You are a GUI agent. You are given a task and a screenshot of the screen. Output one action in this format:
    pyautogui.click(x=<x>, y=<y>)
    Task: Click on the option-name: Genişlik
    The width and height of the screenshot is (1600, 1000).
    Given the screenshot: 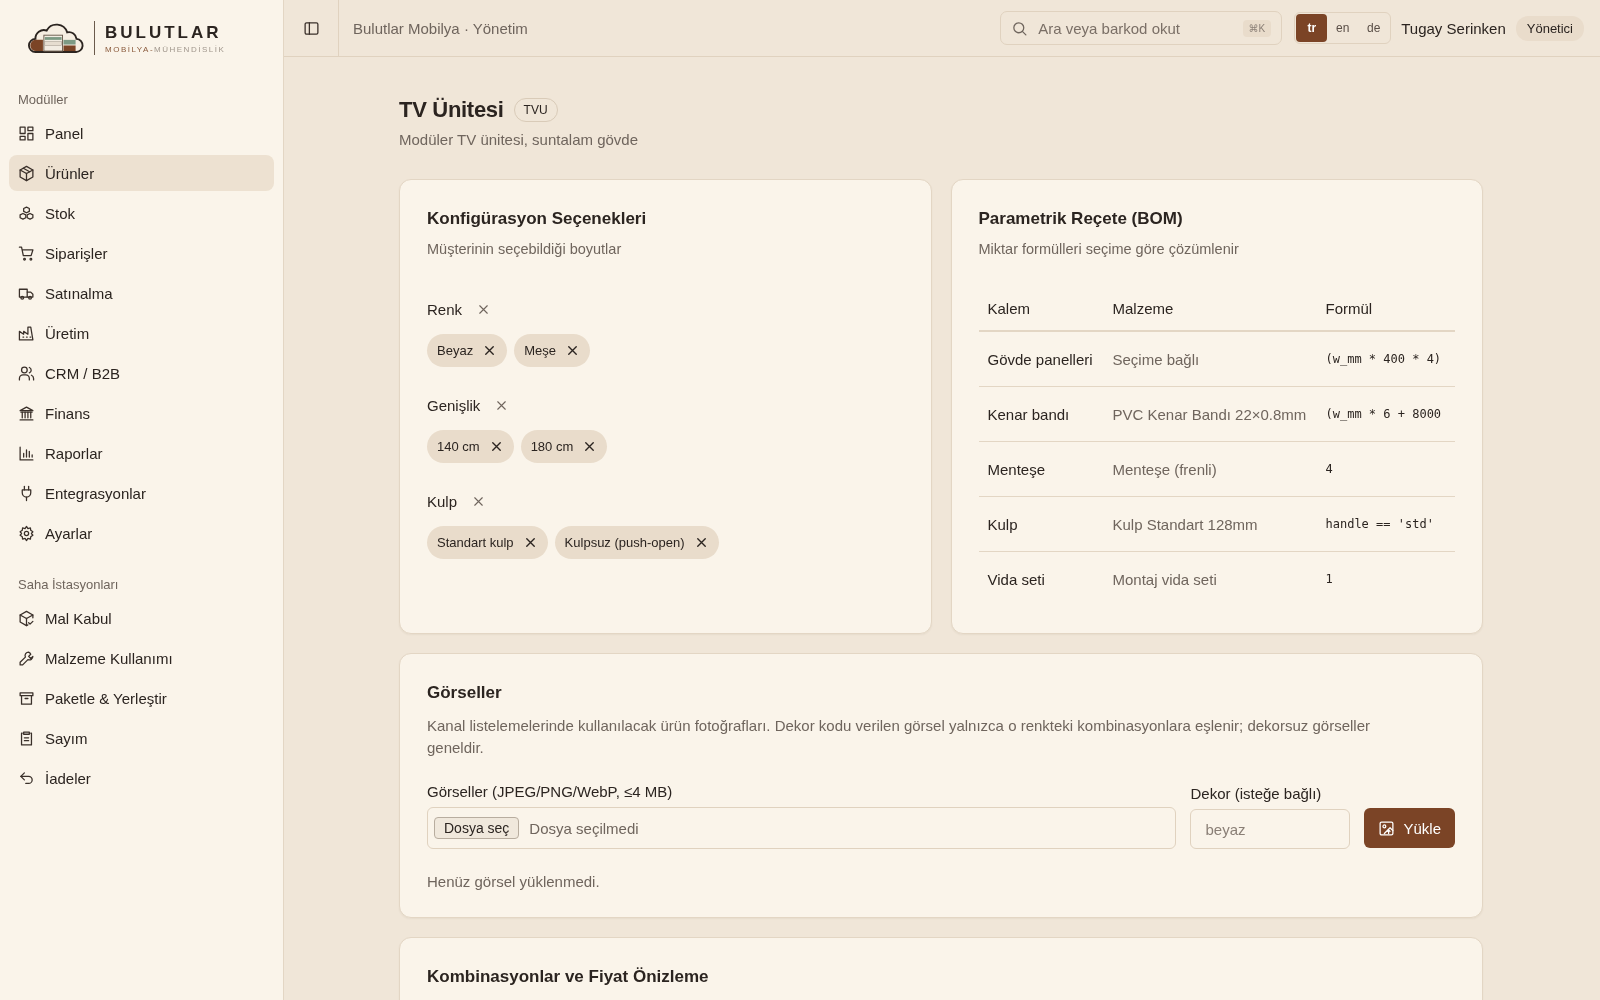 What is the action you would take?
    pyautogui.click(x=454, y=405)
    